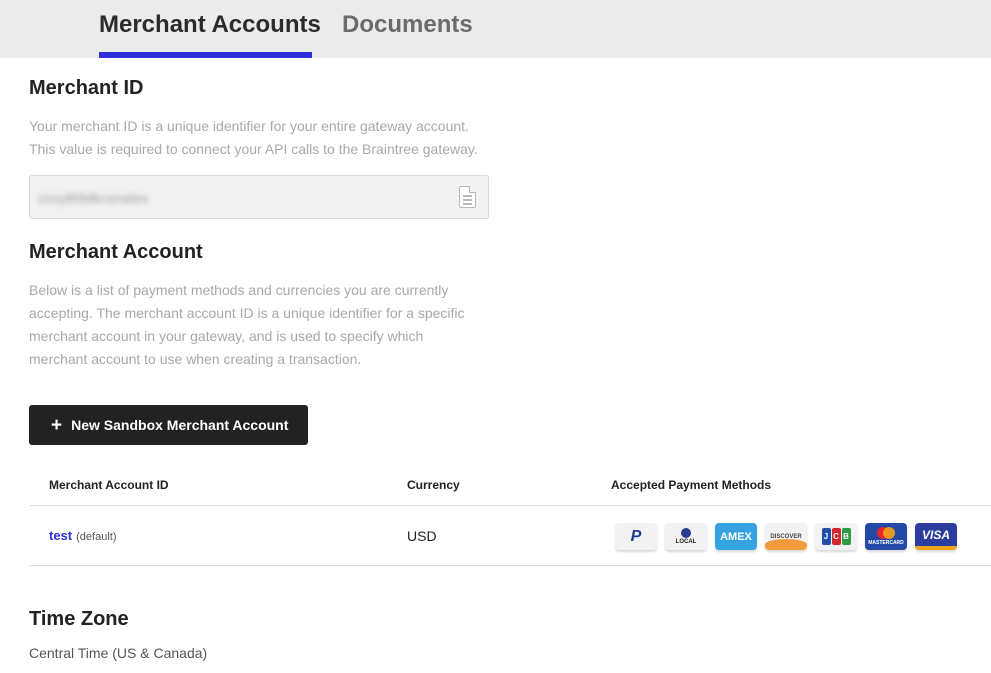 This screenshot has height=673, width=991. What do you see at coordinates (495, 29) in the screenshot?
I see `tab-bar: Merchant Accounts Documents` at bounding box center [495, 29].